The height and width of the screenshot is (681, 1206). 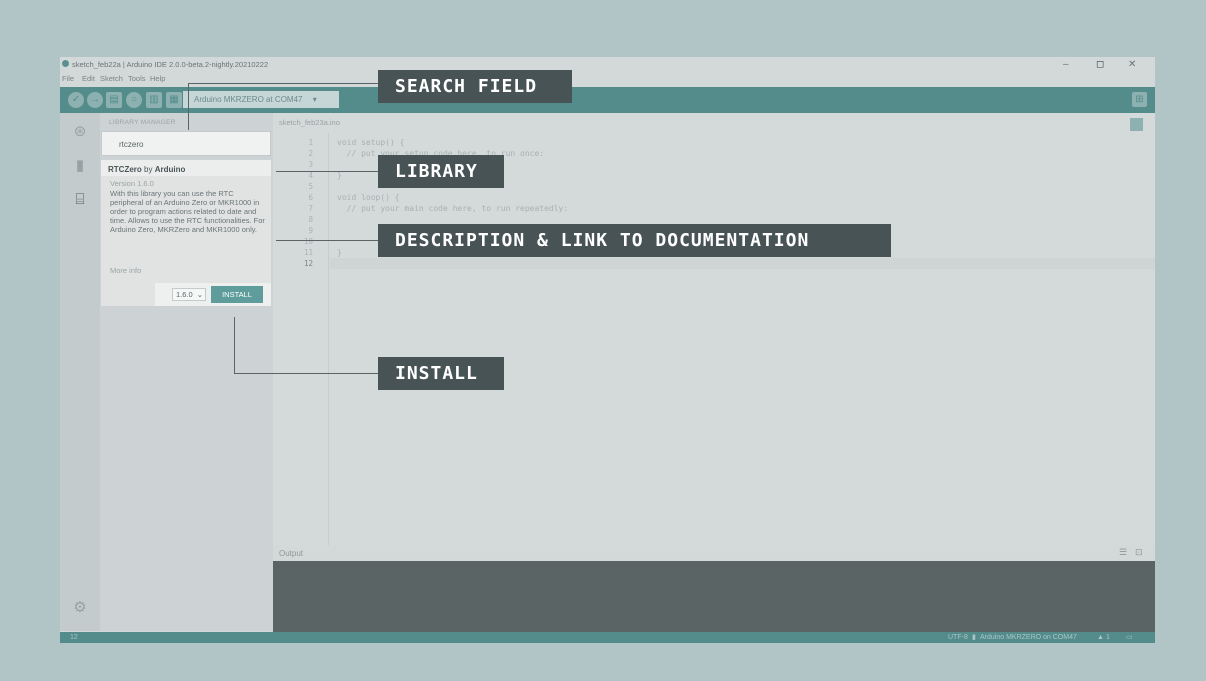 I want to click on search-input-value: rtczero, so click(x=131, y=144).